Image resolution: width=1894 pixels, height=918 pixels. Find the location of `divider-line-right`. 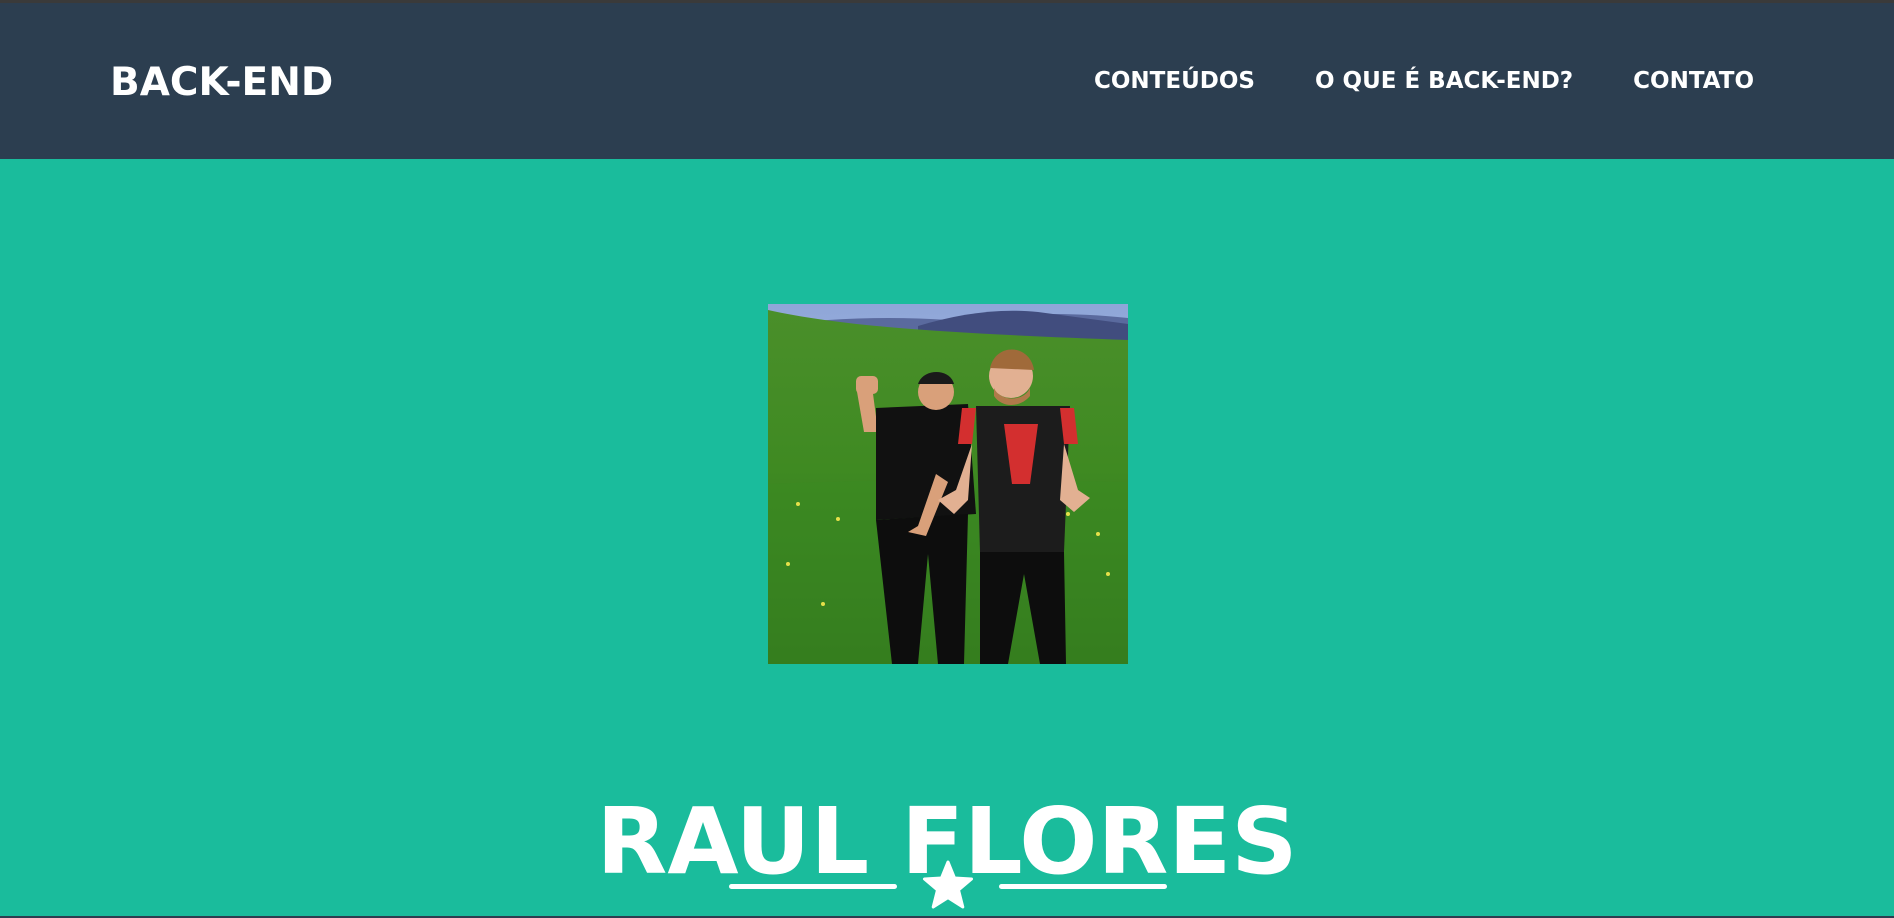

divider-line-right is located at coordinates (1083, 886).